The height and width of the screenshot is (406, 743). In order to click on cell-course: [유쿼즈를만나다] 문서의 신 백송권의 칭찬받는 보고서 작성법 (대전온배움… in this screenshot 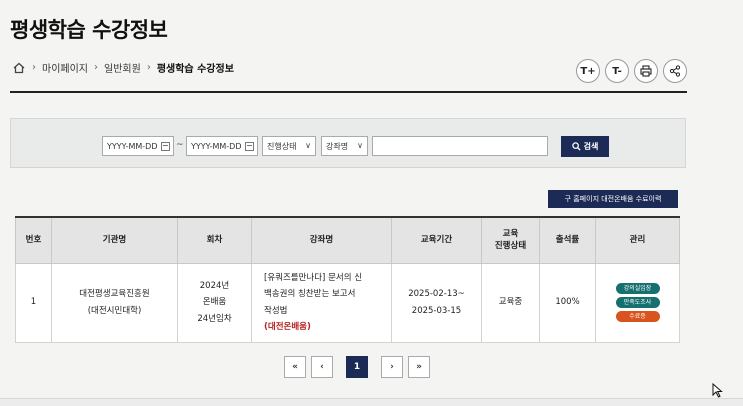, I will do `click(321, 302)`.